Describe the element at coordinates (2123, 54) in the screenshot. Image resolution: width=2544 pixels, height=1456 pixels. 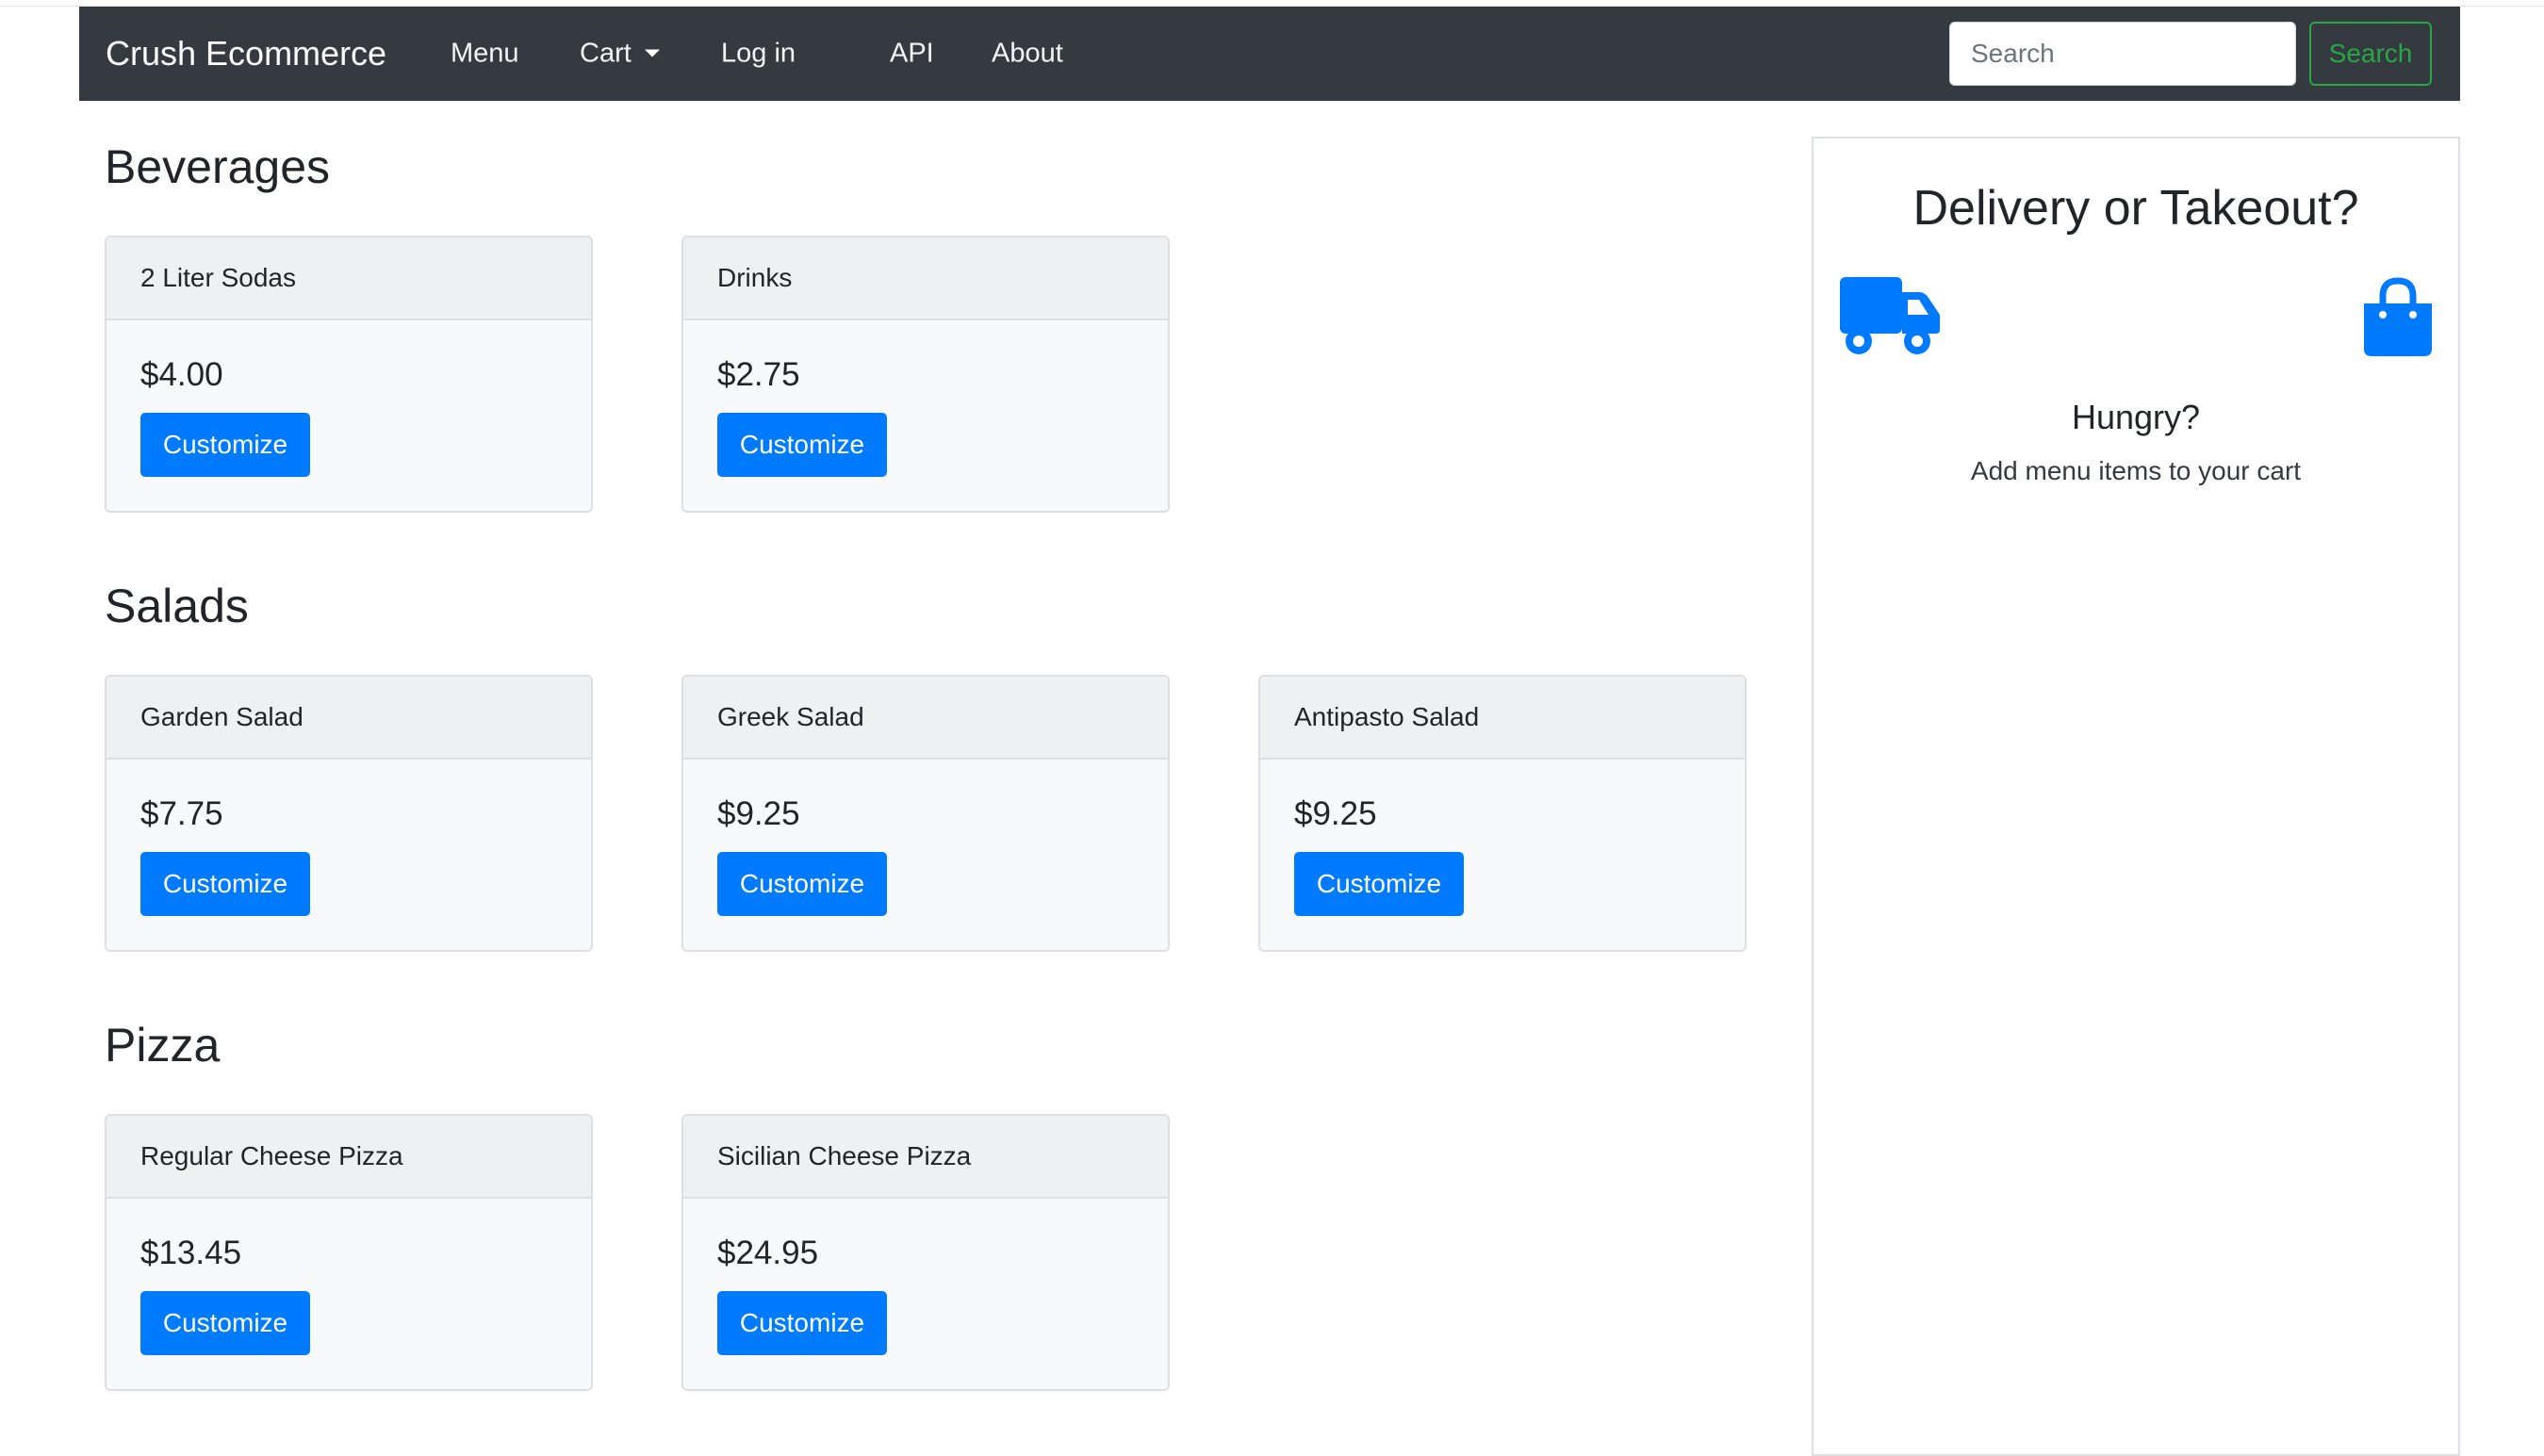
I see `search-input` at that location.